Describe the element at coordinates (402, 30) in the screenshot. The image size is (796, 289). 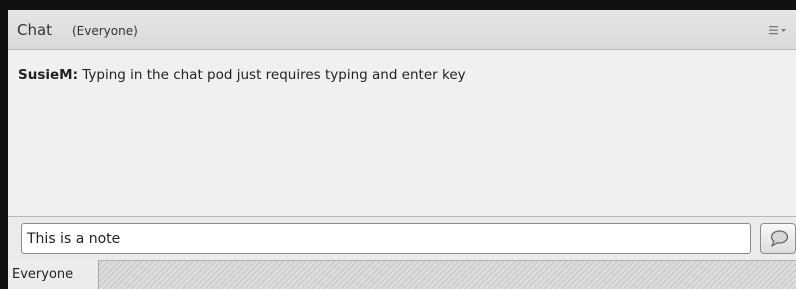
I see `chat-header: Chat (Everyone)` at that location.